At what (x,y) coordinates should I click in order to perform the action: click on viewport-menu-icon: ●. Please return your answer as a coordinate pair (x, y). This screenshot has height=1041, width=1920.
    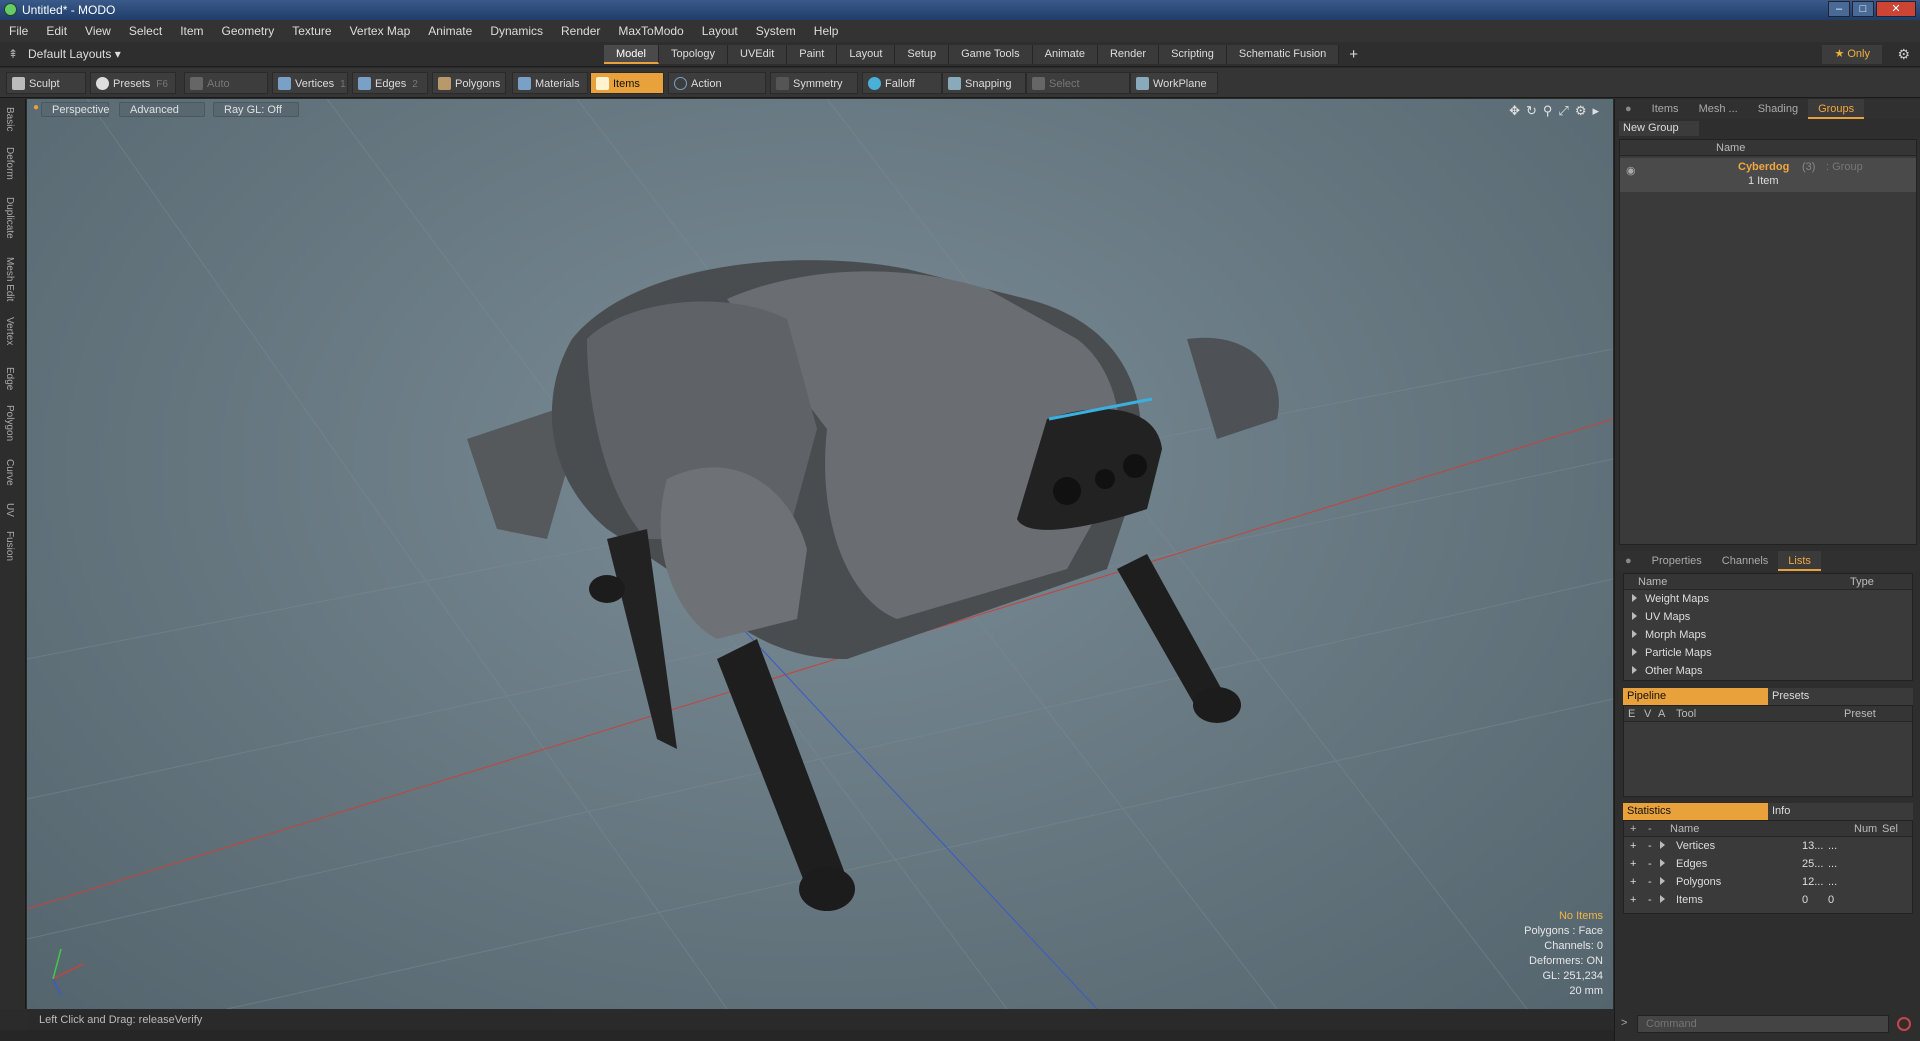
    Looking at the image, I should click on (36, 107).